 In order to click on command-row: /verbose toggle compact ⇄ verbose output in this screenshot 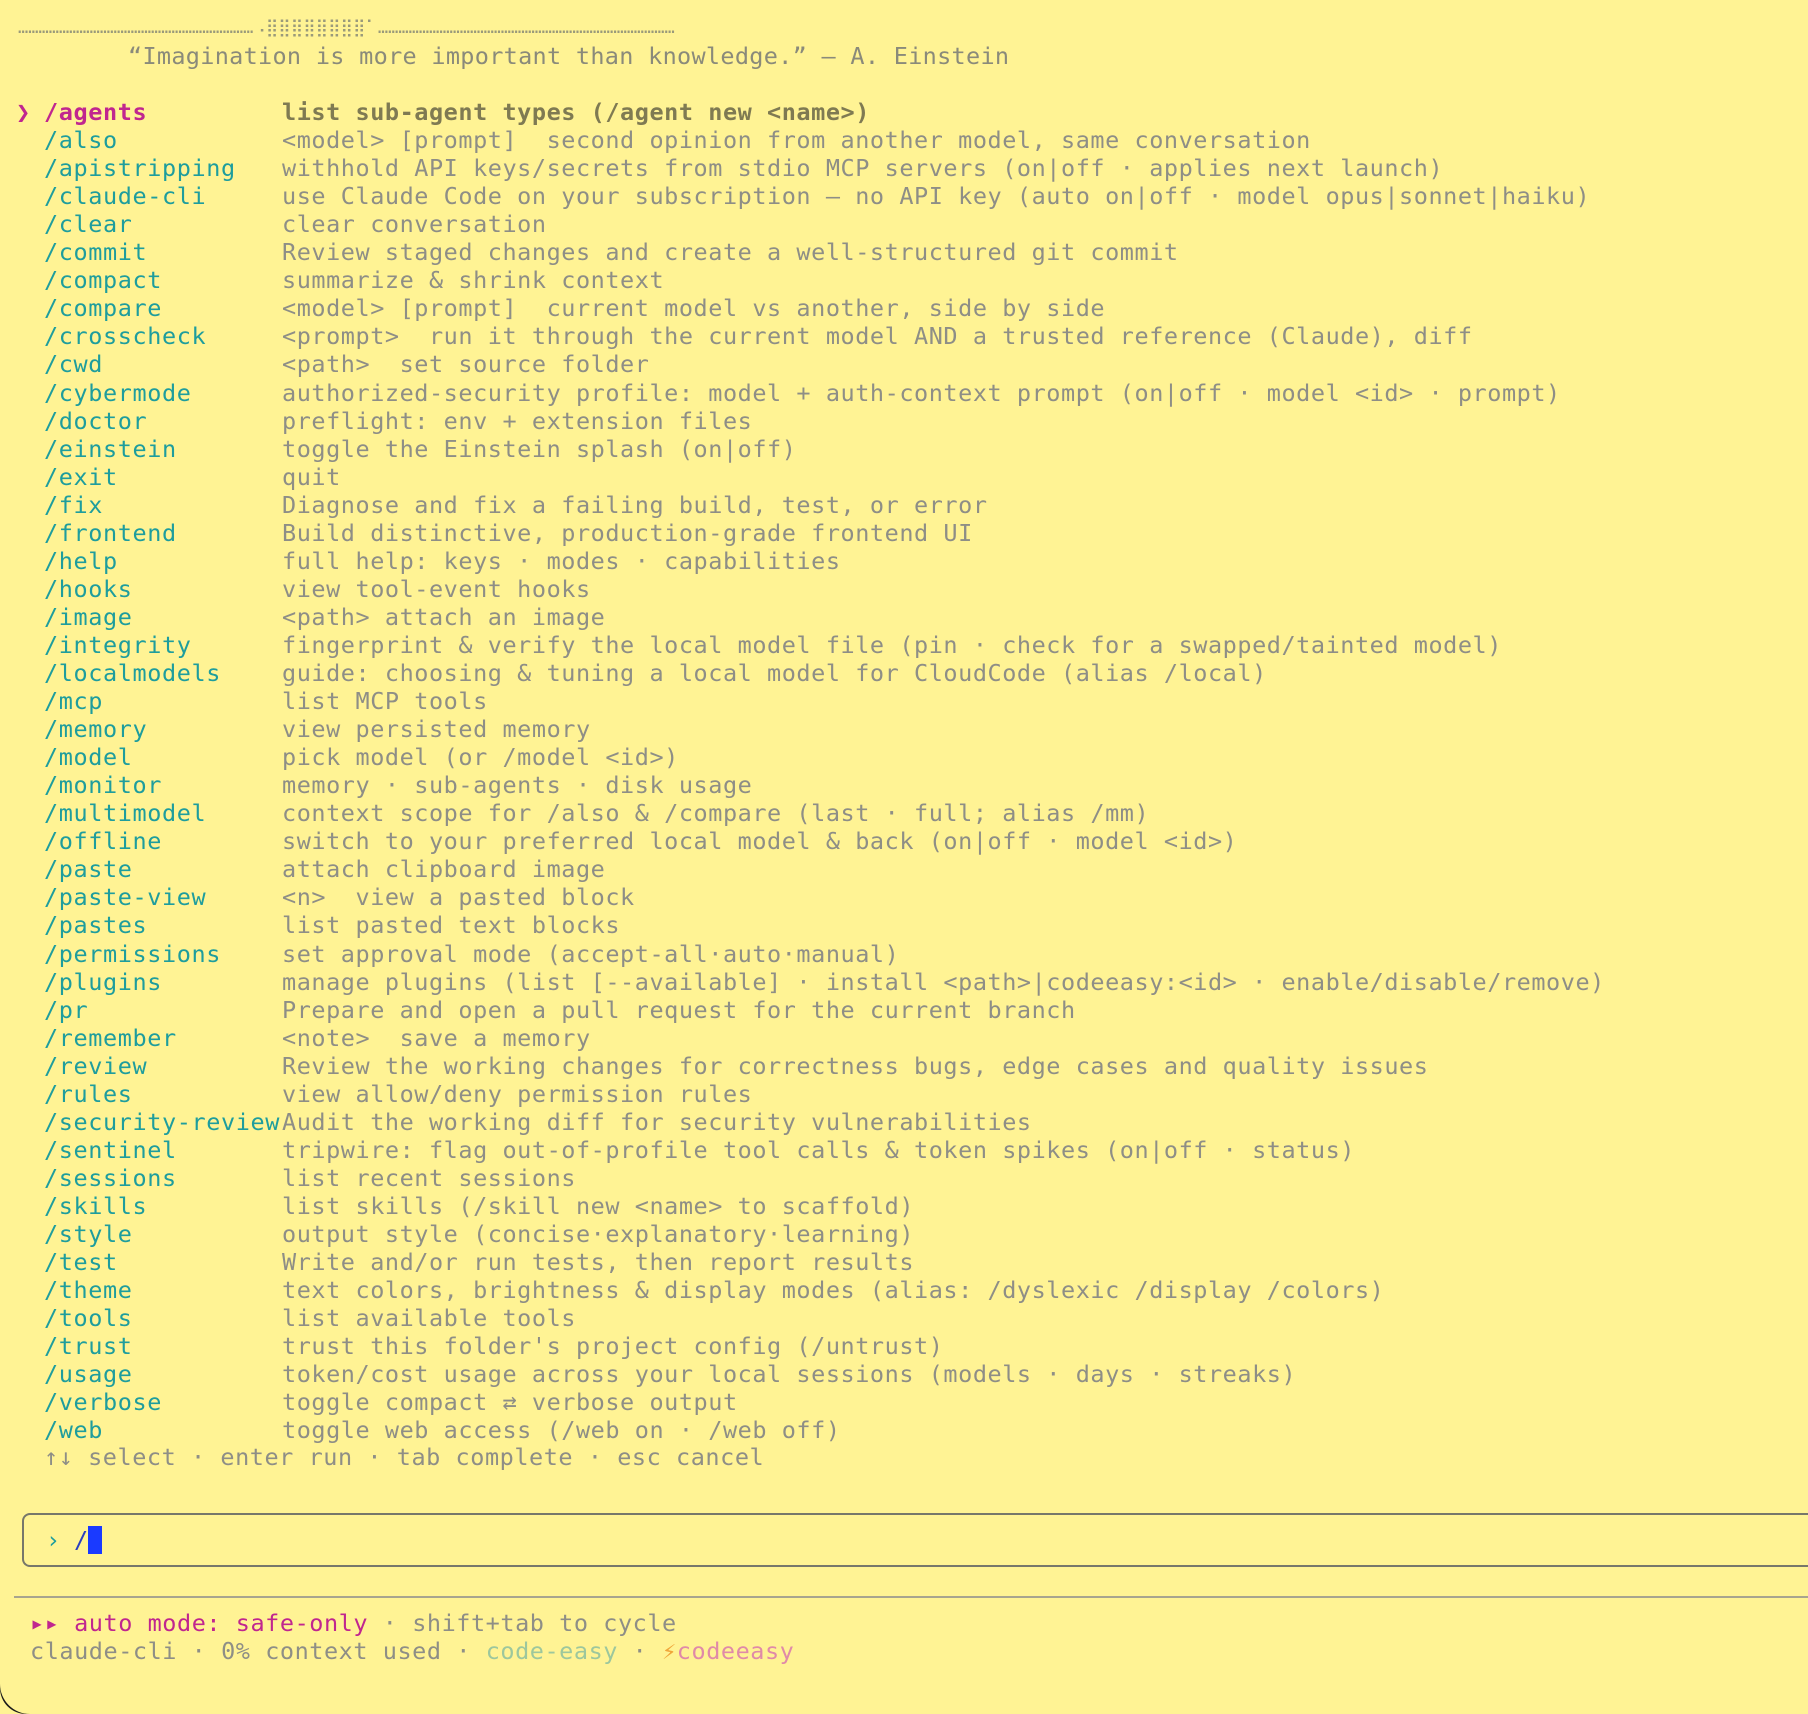, I will do `click(904, 1402)`.